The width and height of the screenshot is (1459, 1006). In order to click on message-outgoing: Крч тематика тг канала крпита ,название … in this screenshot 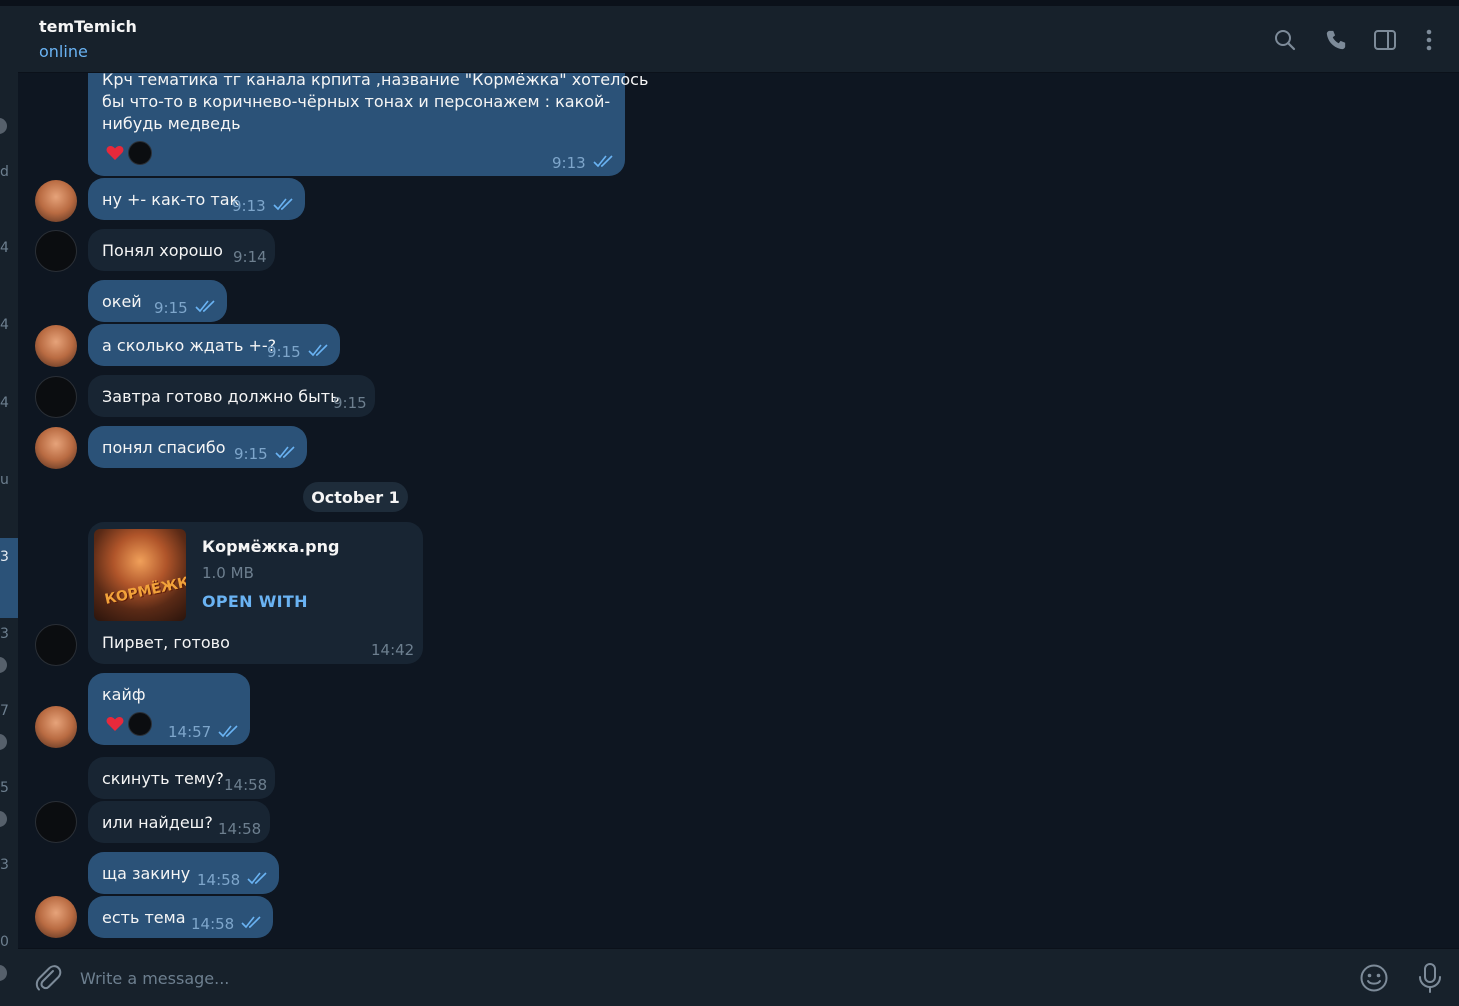, I will do `click(368, 124)`.